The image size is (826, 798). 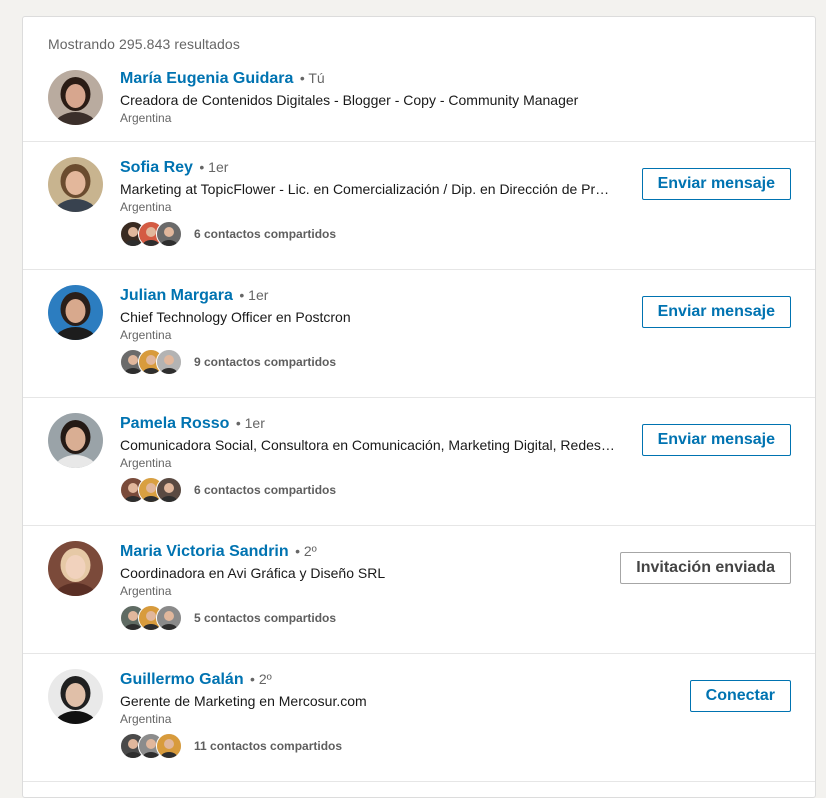 I want to click on profile-name-link: María Eugenia Guidara, so click(x=206, y=78).